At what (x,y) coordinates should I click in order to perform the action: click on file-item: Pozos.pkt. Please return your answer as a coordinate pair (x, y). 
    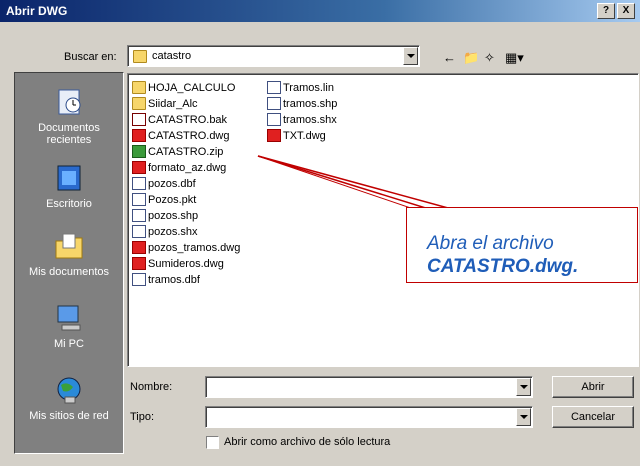
    Looking at the image, I should click on (164, 200).